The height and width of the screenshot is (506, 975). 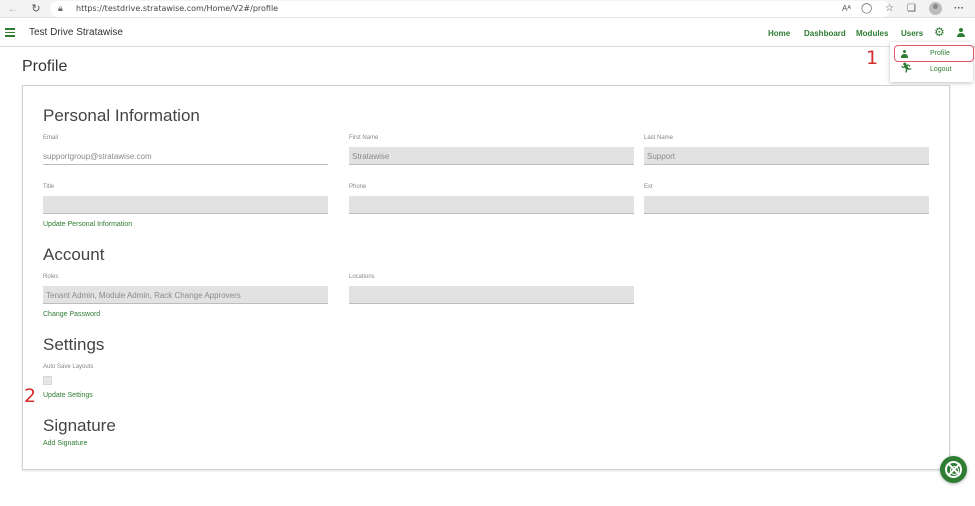 What do you see at coordinates (36, 9) in the screenshot?
I see `refresh-icon: ↻` at bounding box center [36, 9].